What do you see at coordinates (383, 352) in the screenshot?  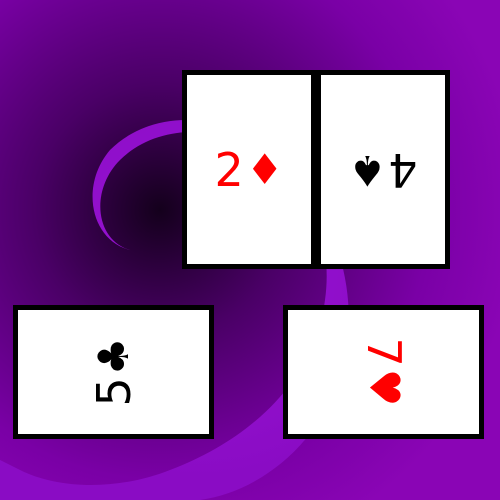 I see `card-rank: 7` at bounding box center [383, 352].